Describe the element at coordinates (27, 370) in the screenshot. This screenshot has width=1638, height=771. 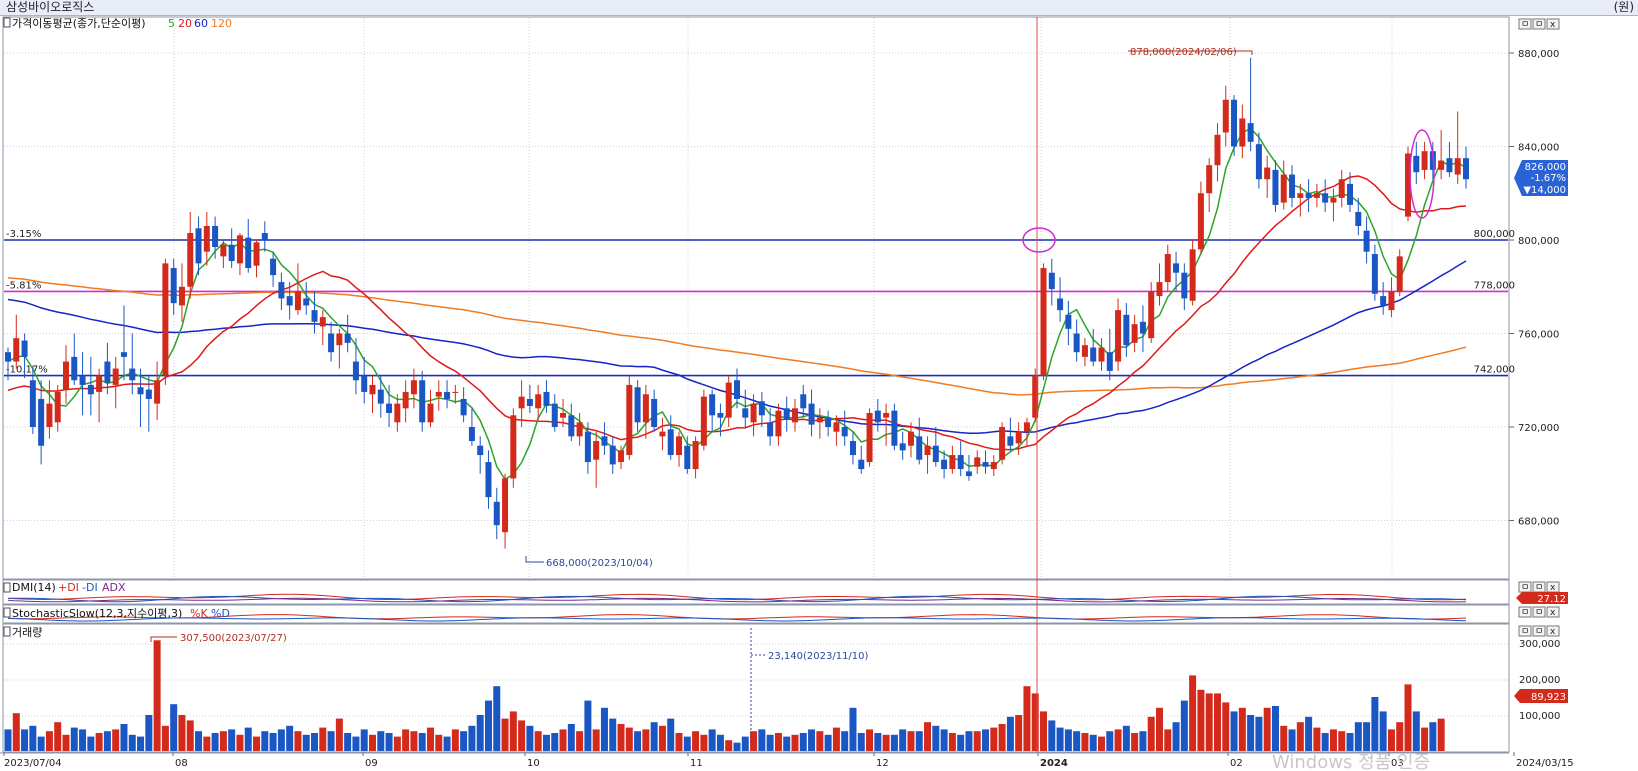
I see `ref-pct-2: -10.17%` at that location.